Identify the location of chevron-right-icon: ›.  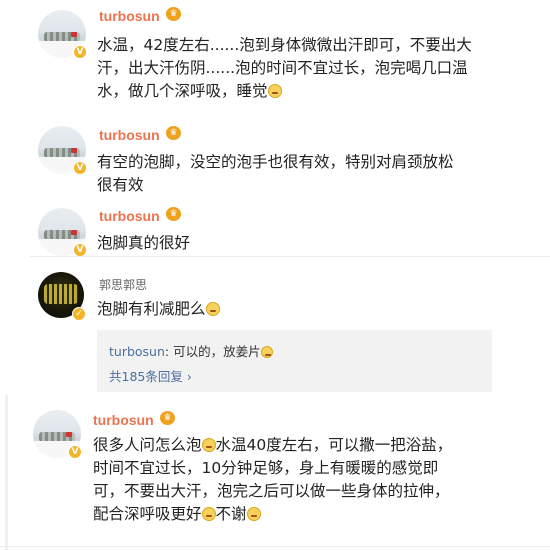
(189, 376).